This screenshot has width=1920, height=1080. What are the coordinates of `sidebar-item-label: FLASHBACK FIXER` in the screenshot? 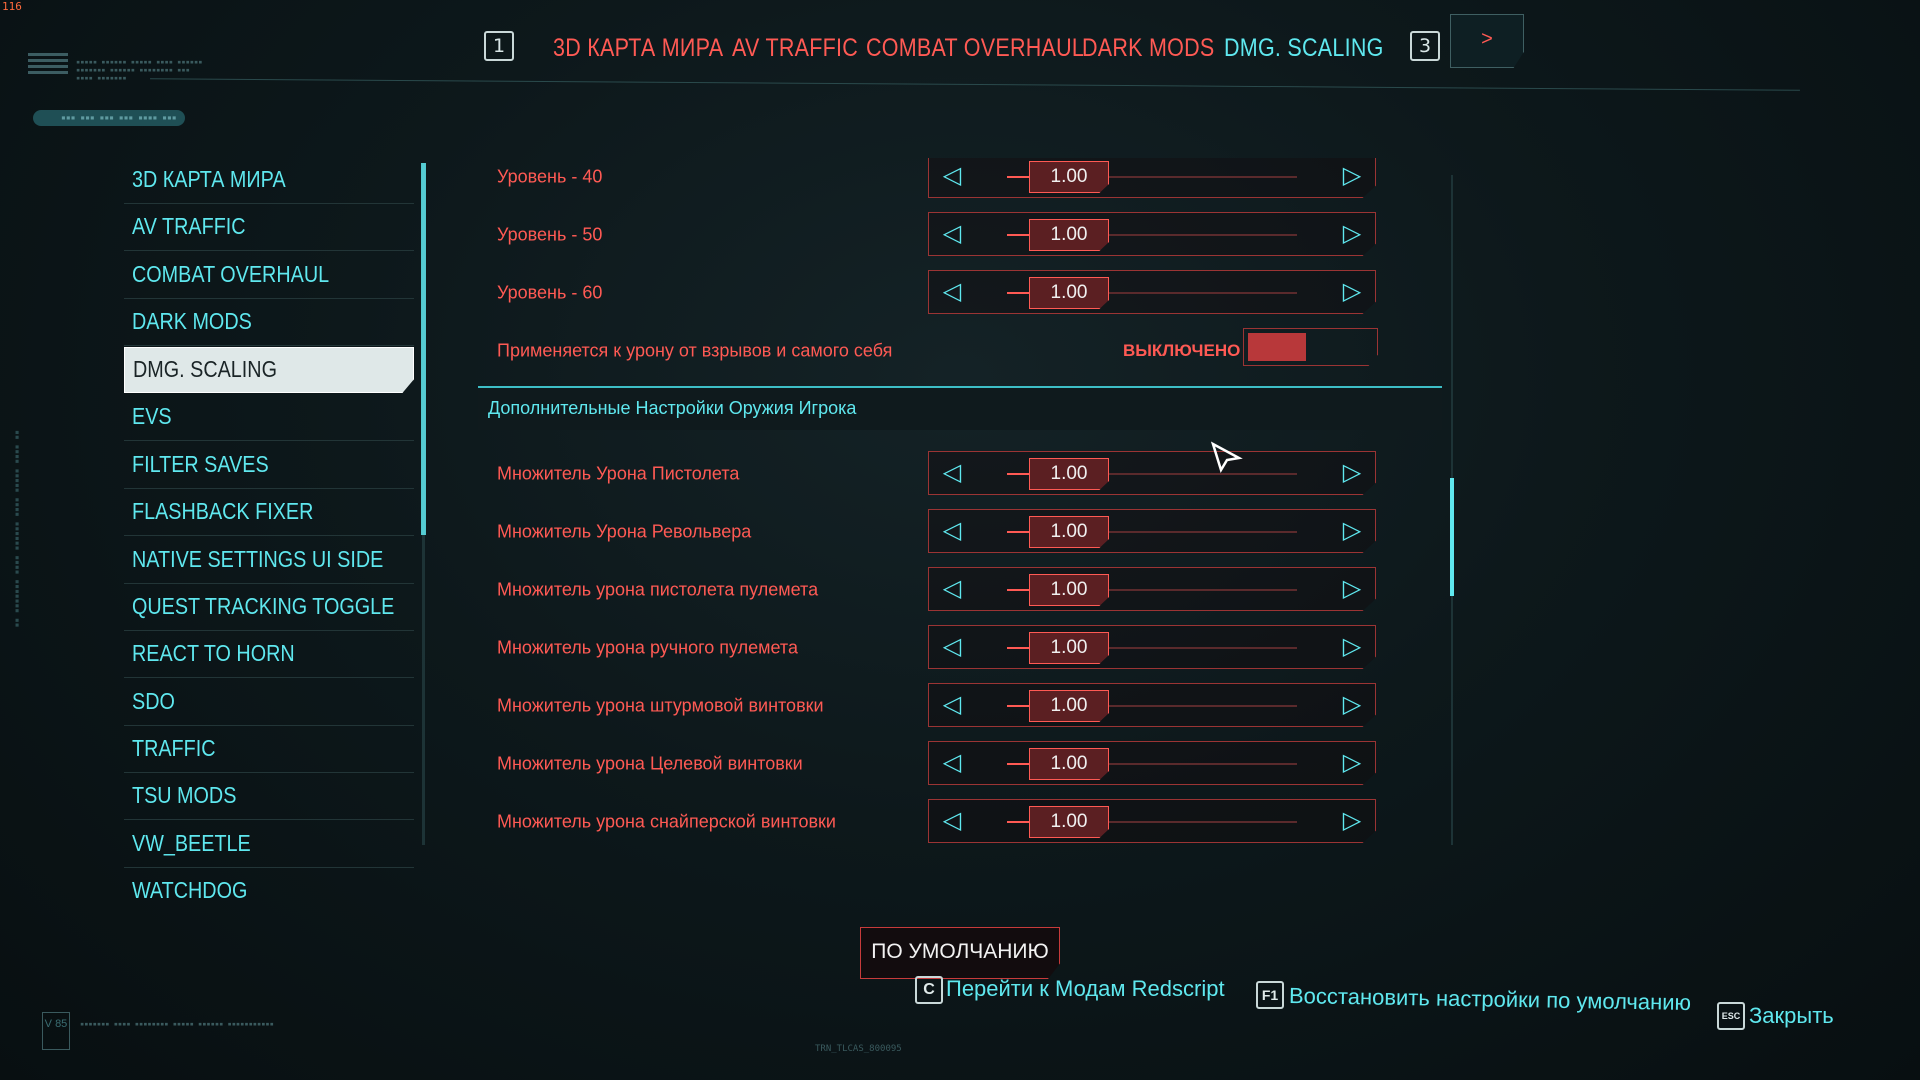 It's located at (223, 511).